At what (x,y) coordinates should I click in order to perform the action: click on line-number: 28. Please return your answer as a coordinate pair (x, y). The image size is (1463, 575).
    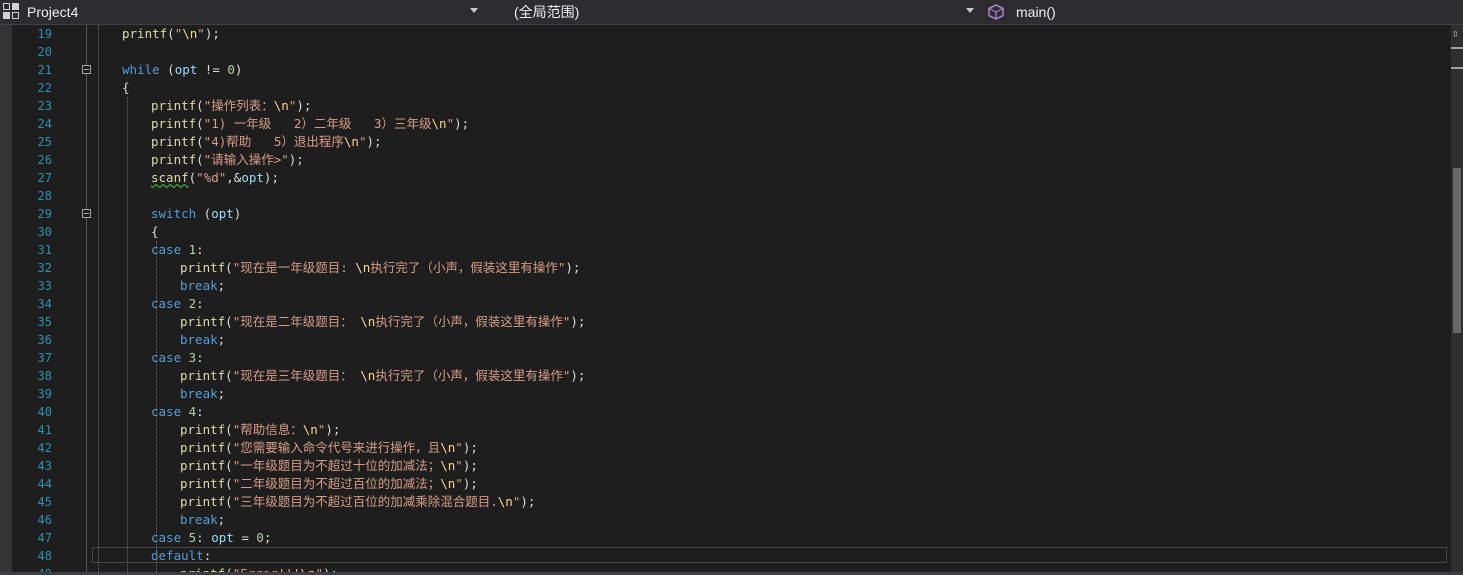
    Looking at the image, I should click on (44, 196).